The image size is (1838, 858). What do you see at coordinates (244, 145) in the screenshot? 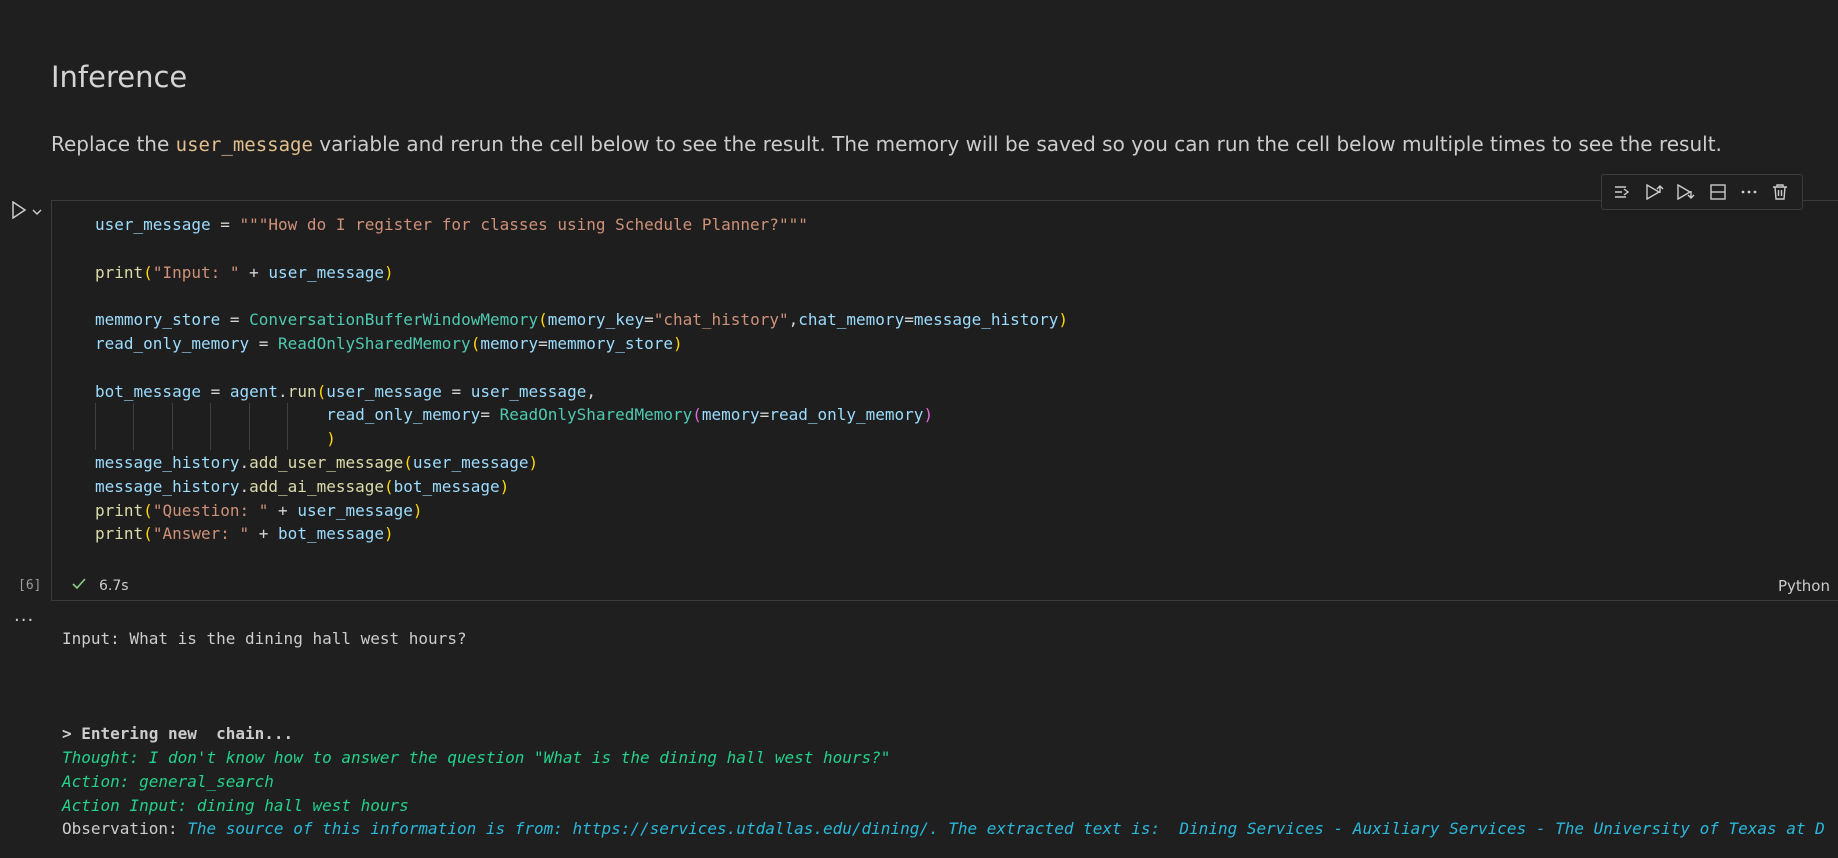
I see `inline-code: user_message` at bounding box center [244, 145].